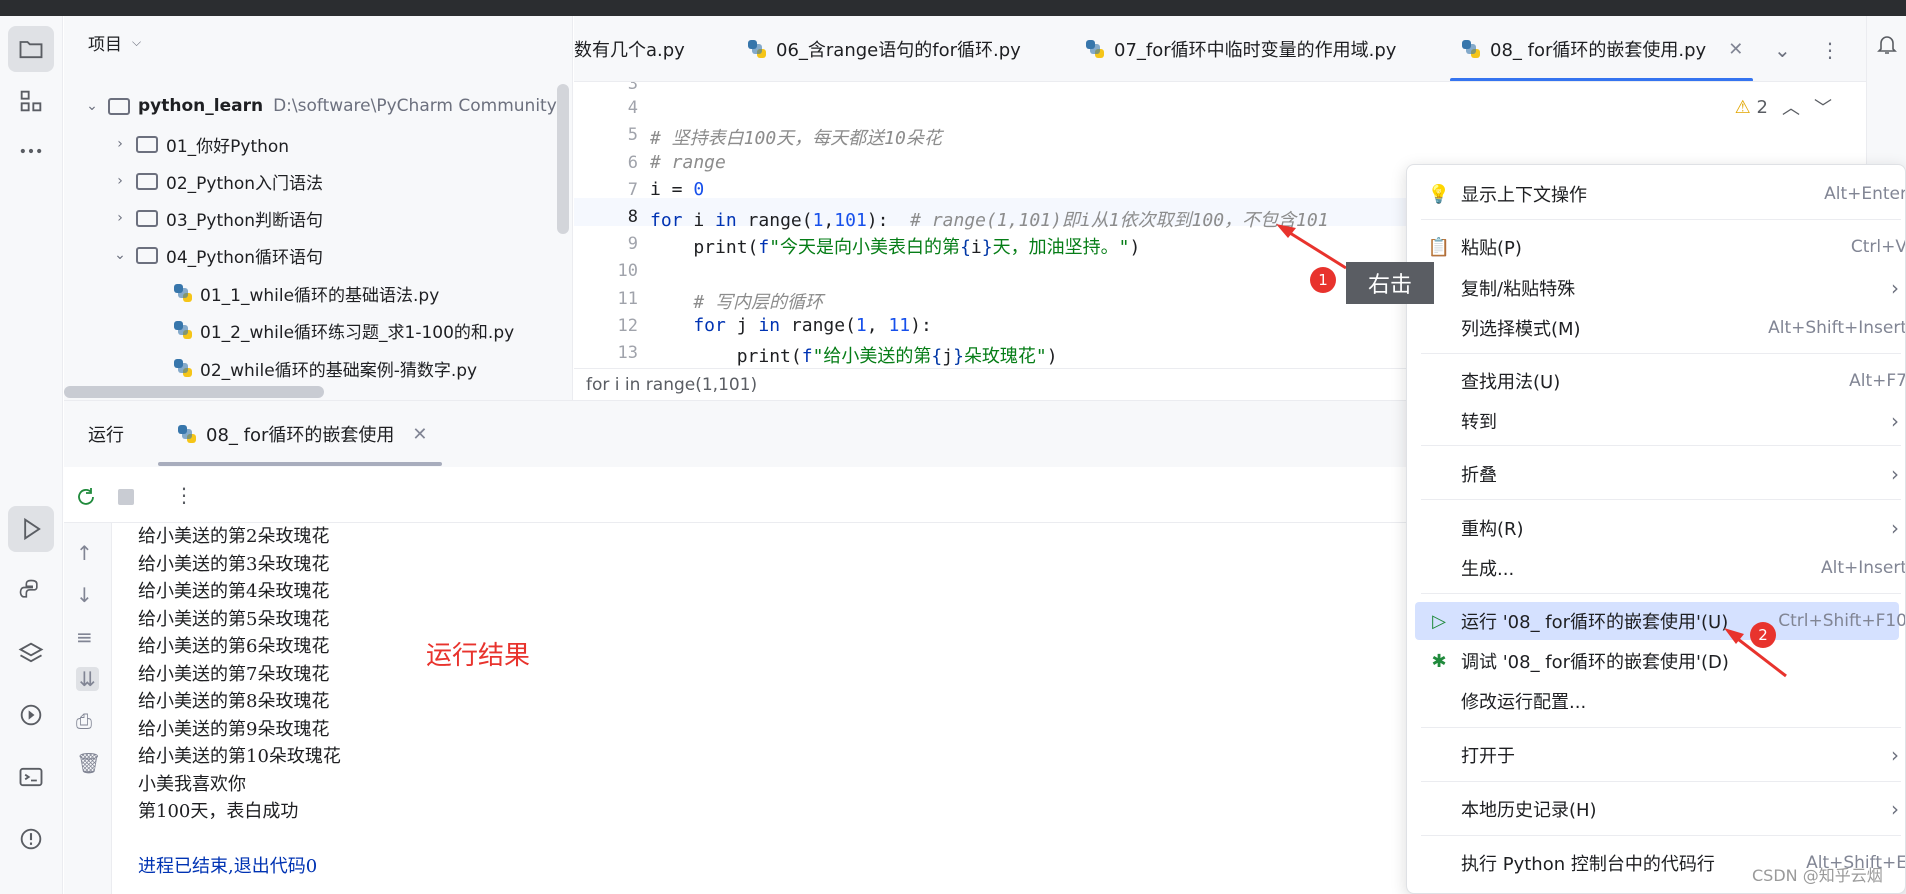  What do you see at coordinates (87, 679) in the screenshot?
I see `scroll-to-end-icon: ⇊` at bounding box center [87, 679].